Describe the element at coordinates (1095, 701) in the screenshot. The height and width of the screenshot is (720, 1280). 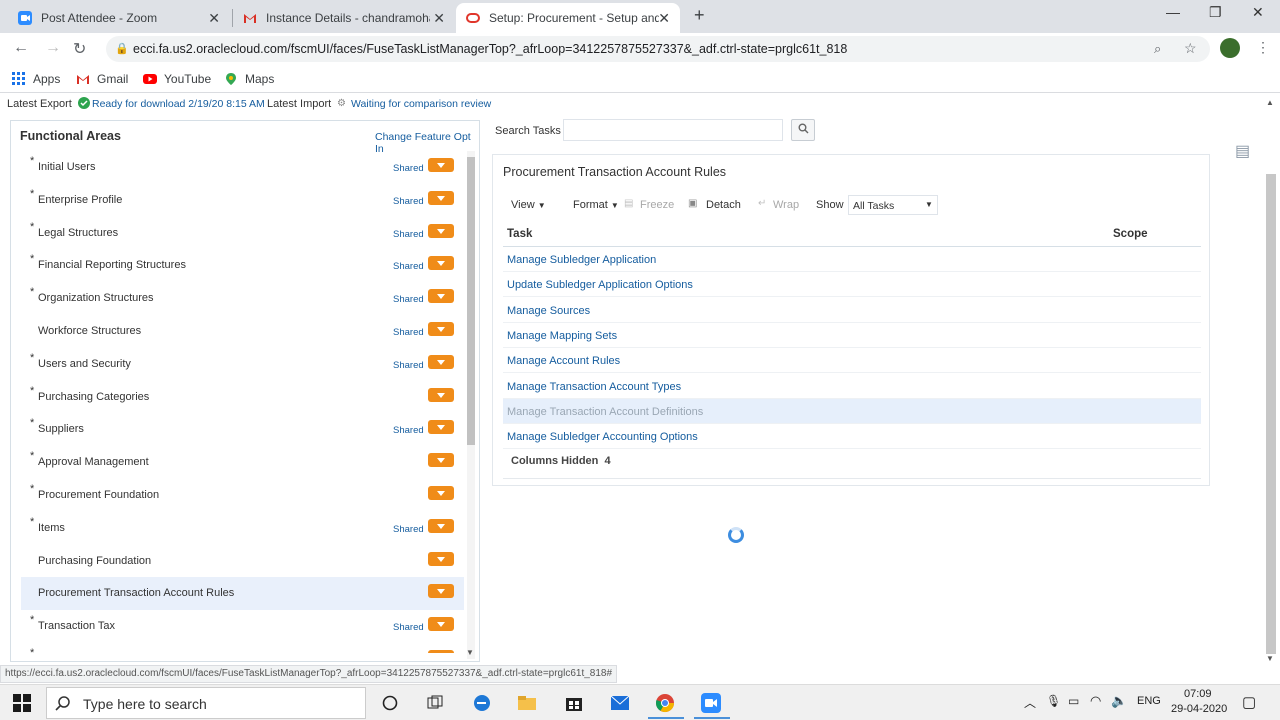
I see `wifi-icon: ◠` at that location.